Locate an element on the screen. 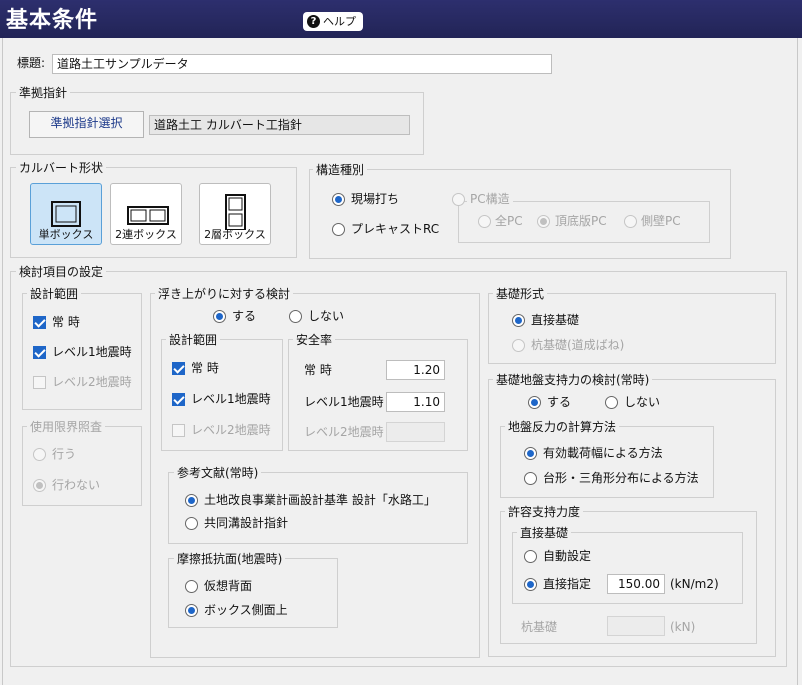 This screenshot has height=685, width=802. level2-label: レベル2地震時 is located at coordinates (92, 382).